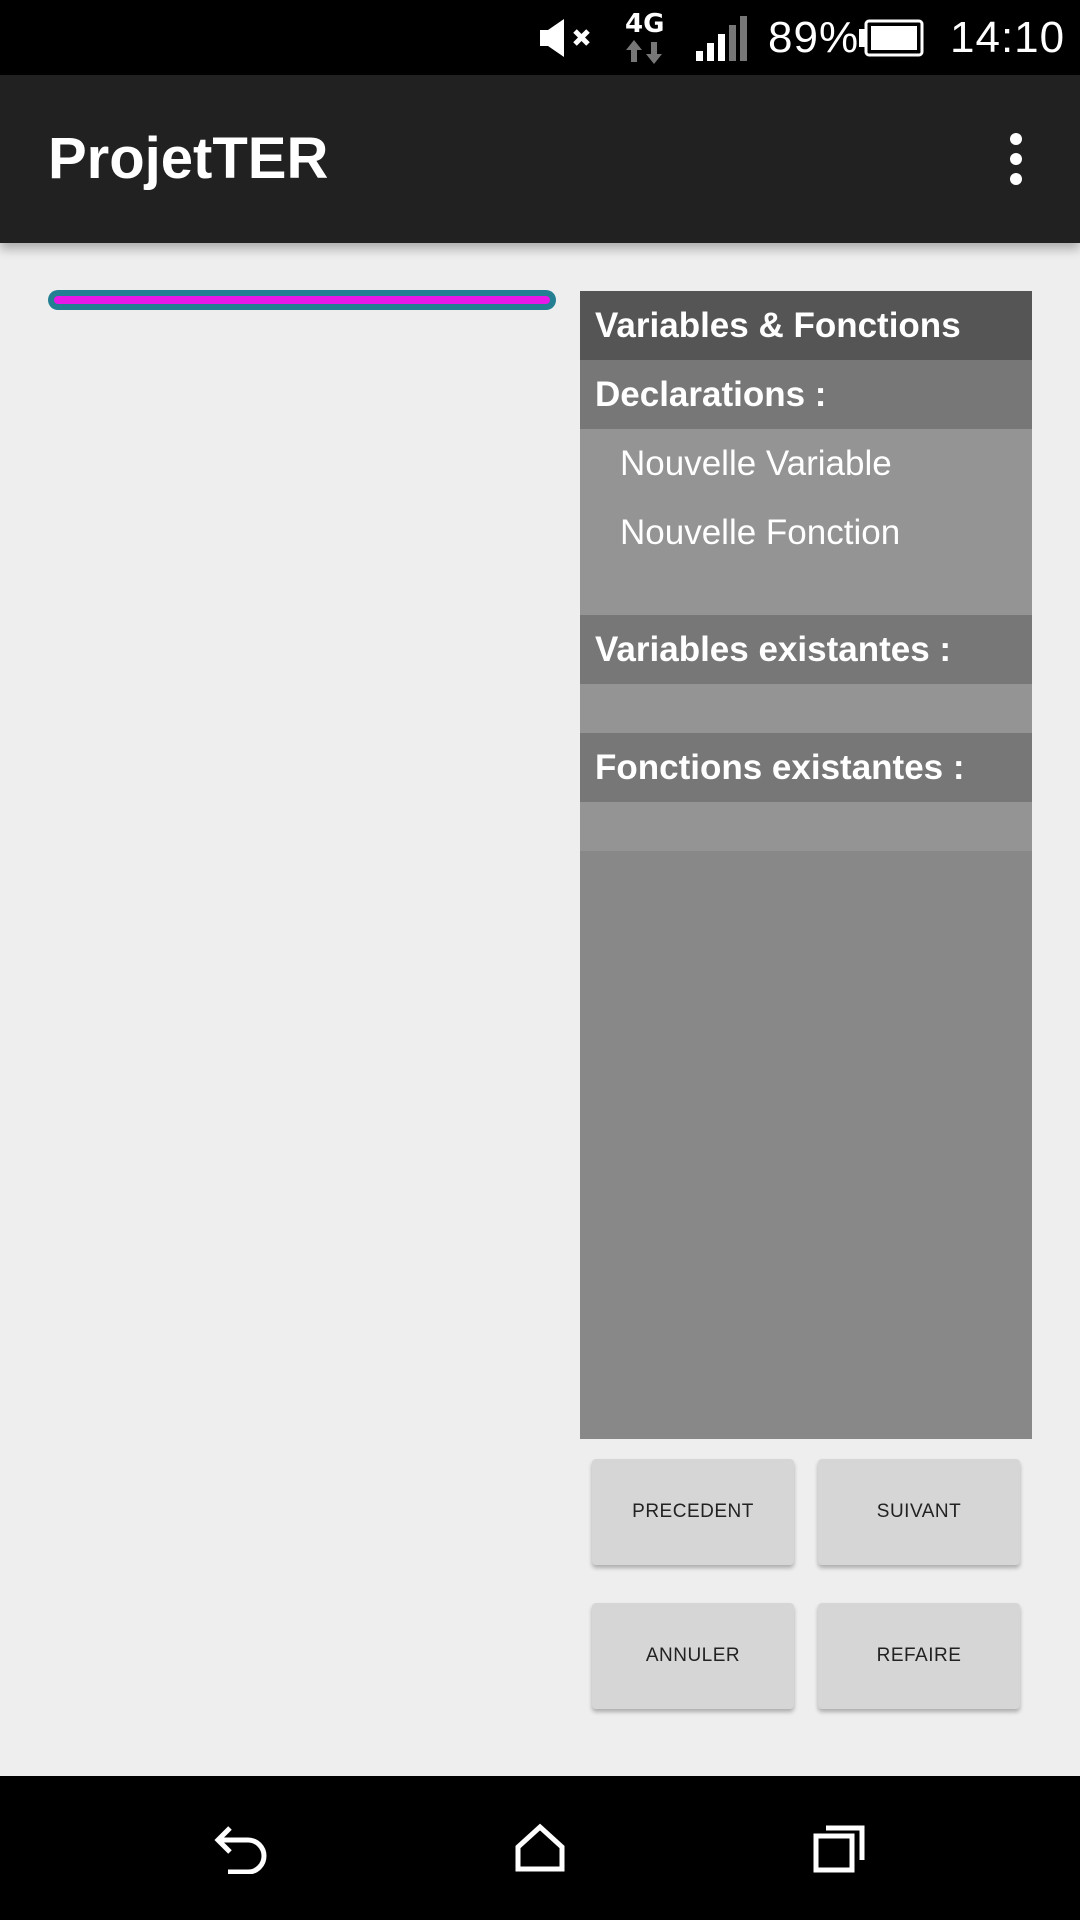 The image size is (1080, 1920). Describe the element at coordinates (644, 24) in the screenshot. I see `network-label: 4G` at that location.